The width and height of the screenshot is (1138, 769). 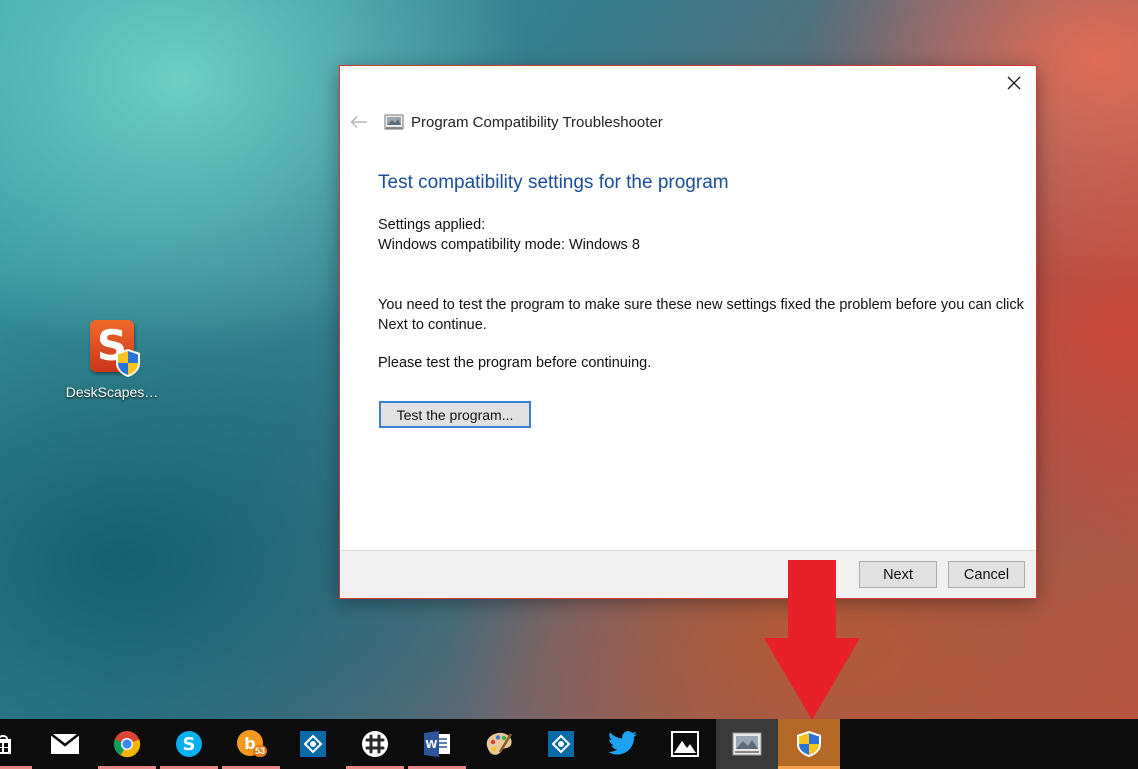 I want to click on taskbar-item-troubleshooter, so click(x=747, y=744).